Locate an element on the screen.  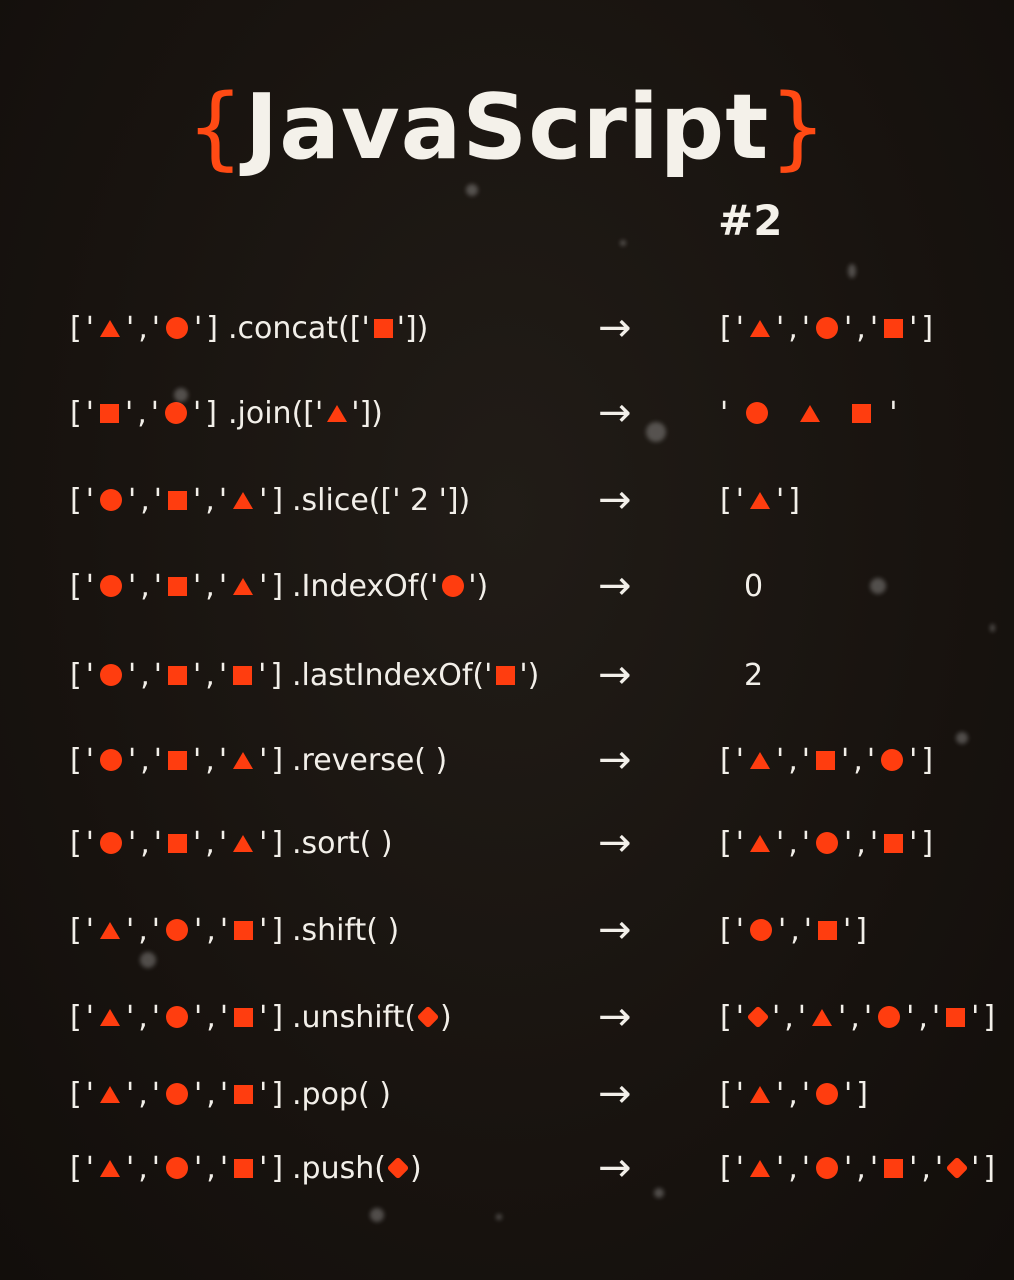
episode-number: #2 is located at coordinates (750, 220).